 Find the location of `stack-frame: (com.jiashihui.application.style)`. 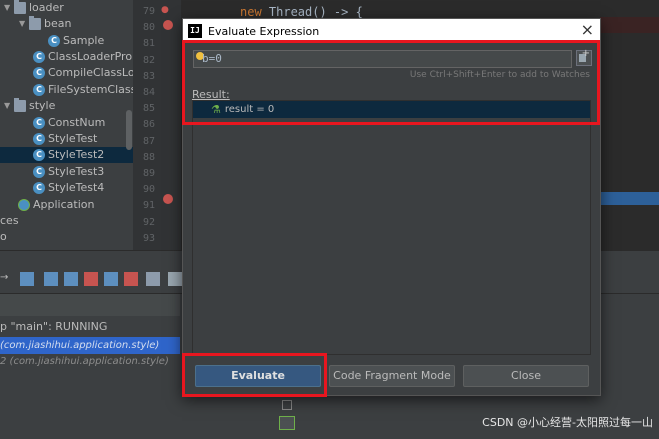

stack-frame: (com.jiashihui.application.style) is located at coordinates (90, 345).